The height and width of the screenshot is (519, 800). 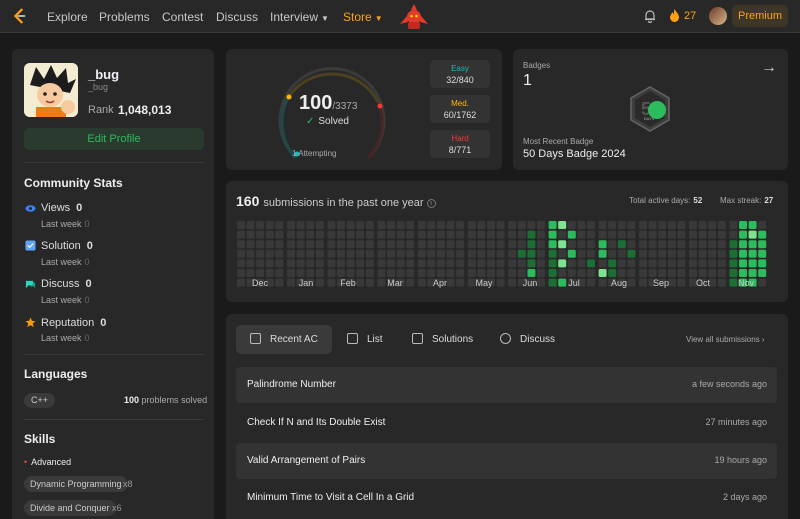 What do you see at coordinates (442, 339) in the screenshot?
I see `tab-solutions: Solutions` at bounding box center [442, 339].